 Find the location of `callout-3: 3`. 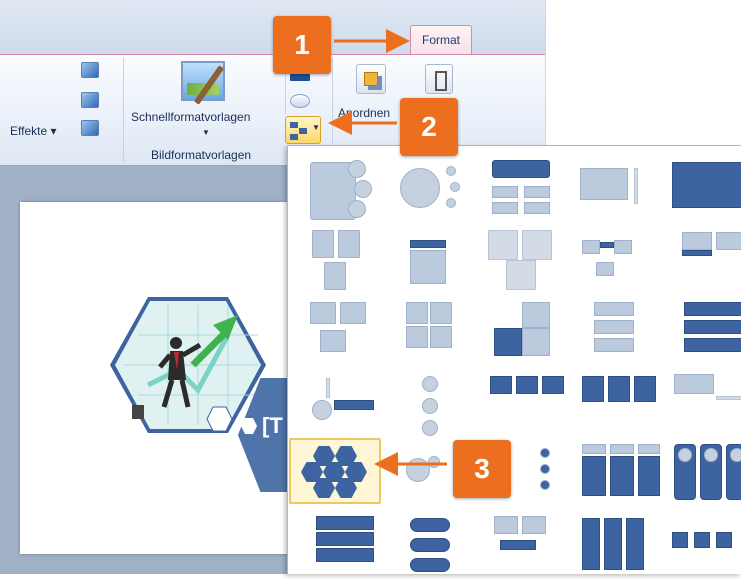

callout-3: 3 is located at coordinates (482, 469).